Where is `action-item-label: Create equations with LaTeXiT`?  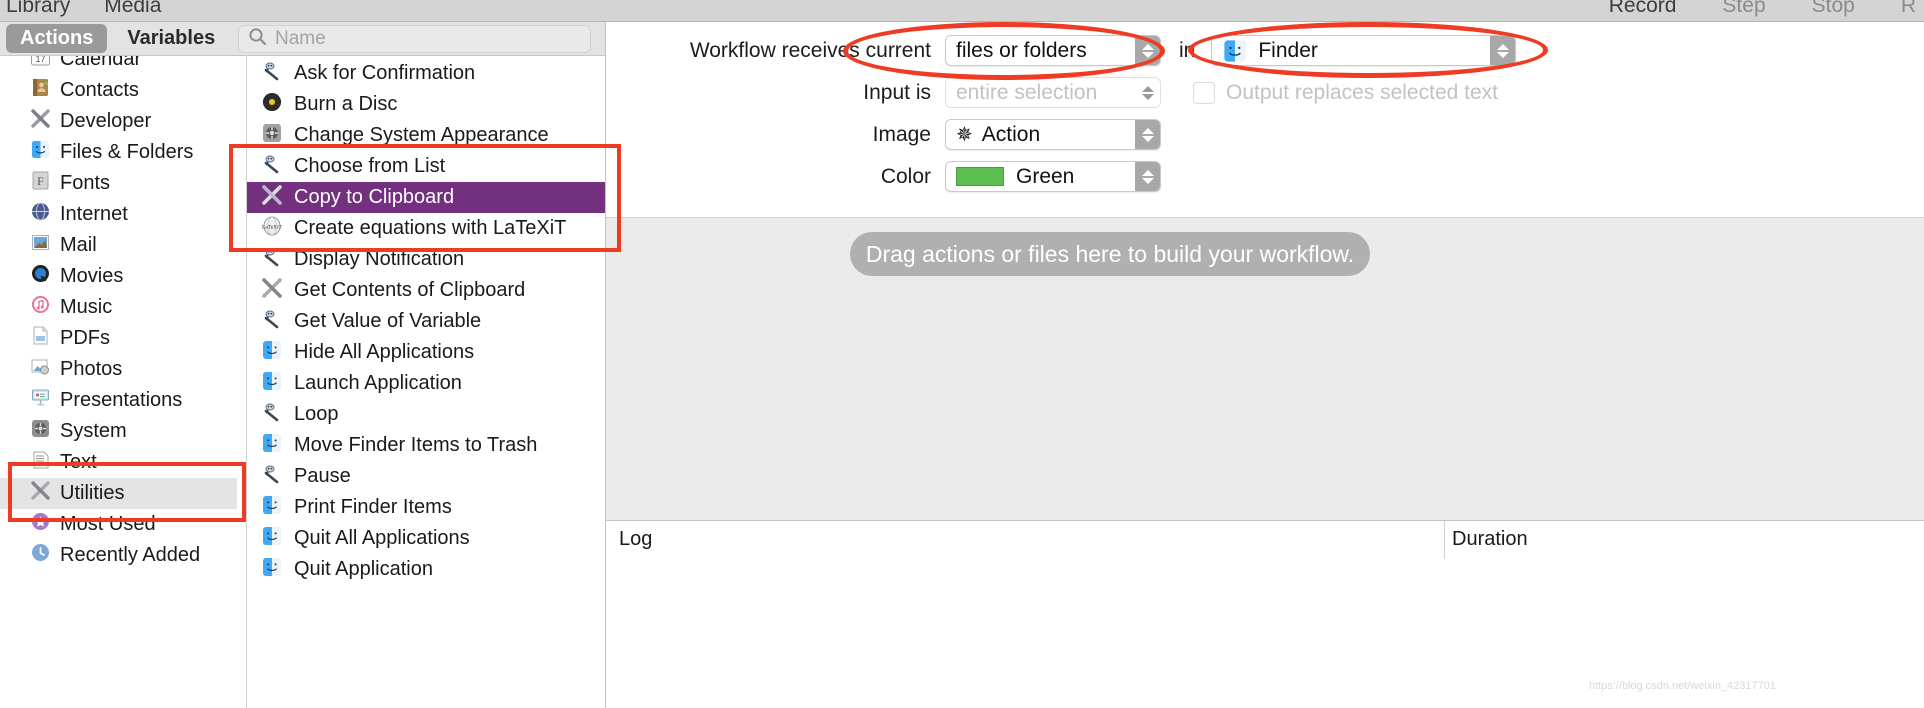
action-item-label: Create equations with LaTeXiT is located at coordinates (430, 228).